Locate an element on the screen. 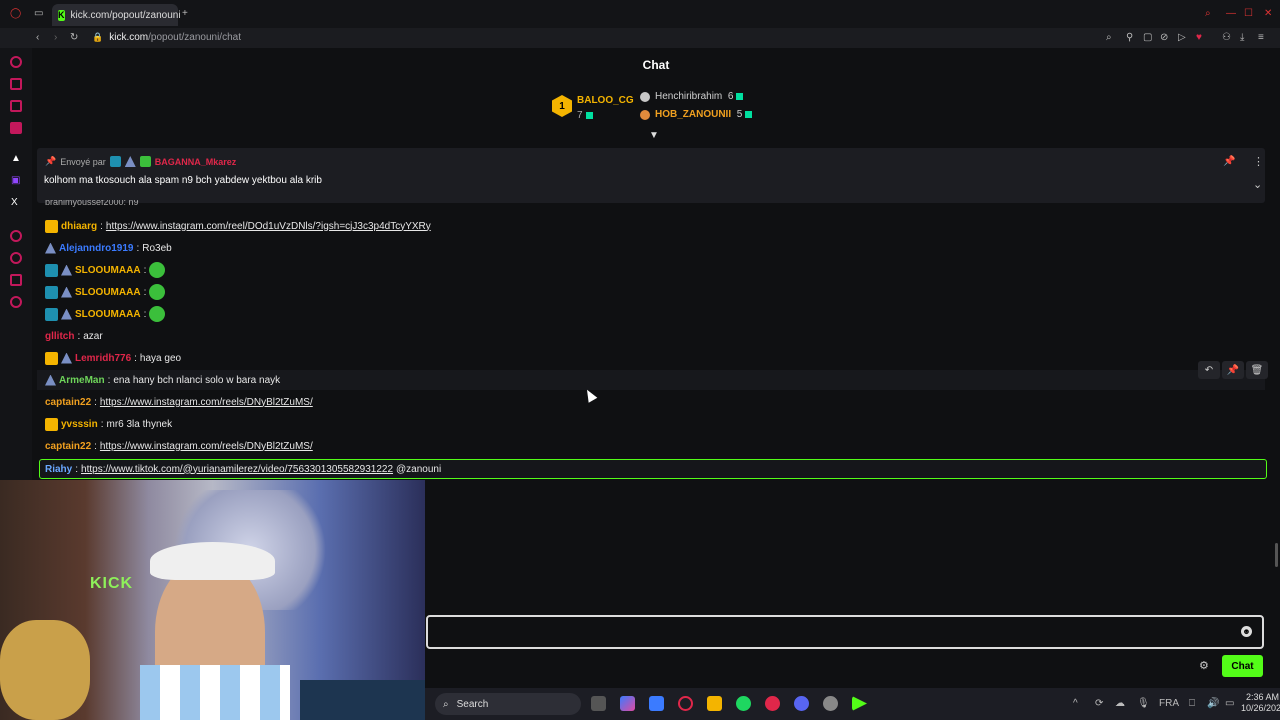  minimize-icon: — is located at coordinates (1231, 14).